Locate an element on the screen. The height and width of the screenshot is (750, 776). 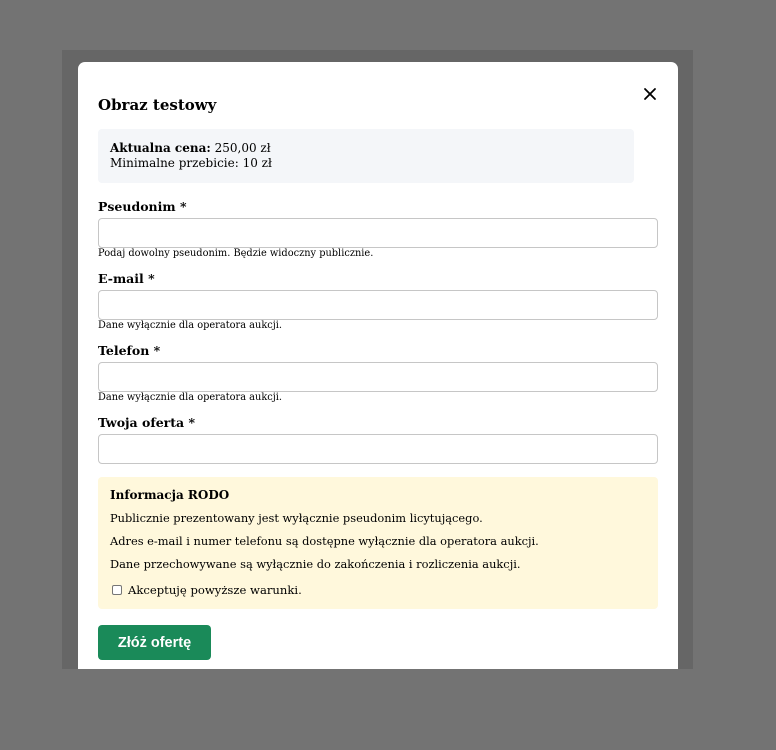
offer-input is located at coordinates (378, 449).